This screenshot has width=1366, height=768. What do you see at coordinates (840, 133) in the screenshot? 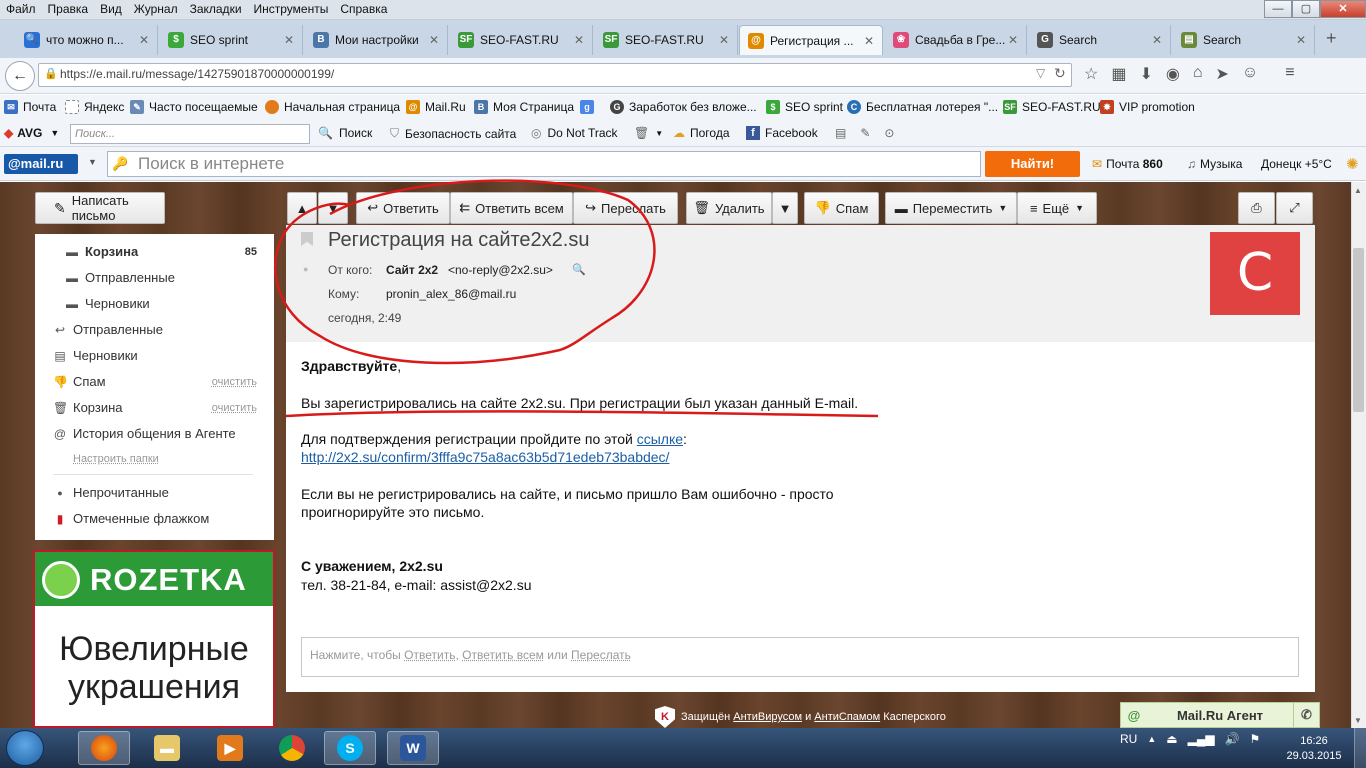
I see `calculator-icon: ▤` at bounding box center [840, 133].